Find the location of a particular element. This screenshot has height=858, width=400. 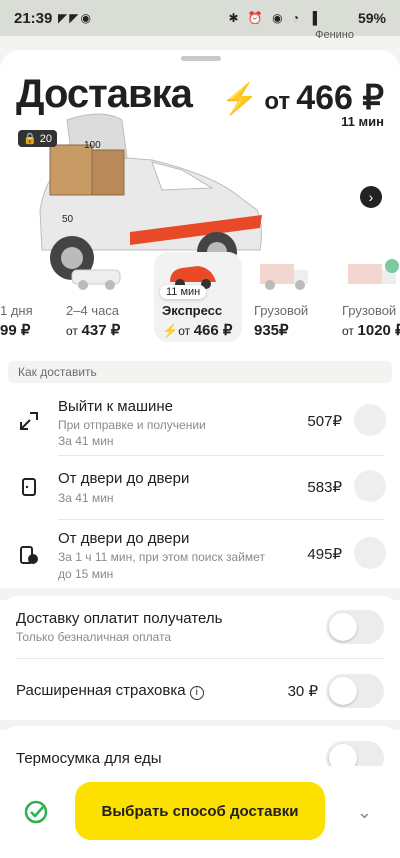

hero-eta: 11 мин is located at coordinates (362, 121).